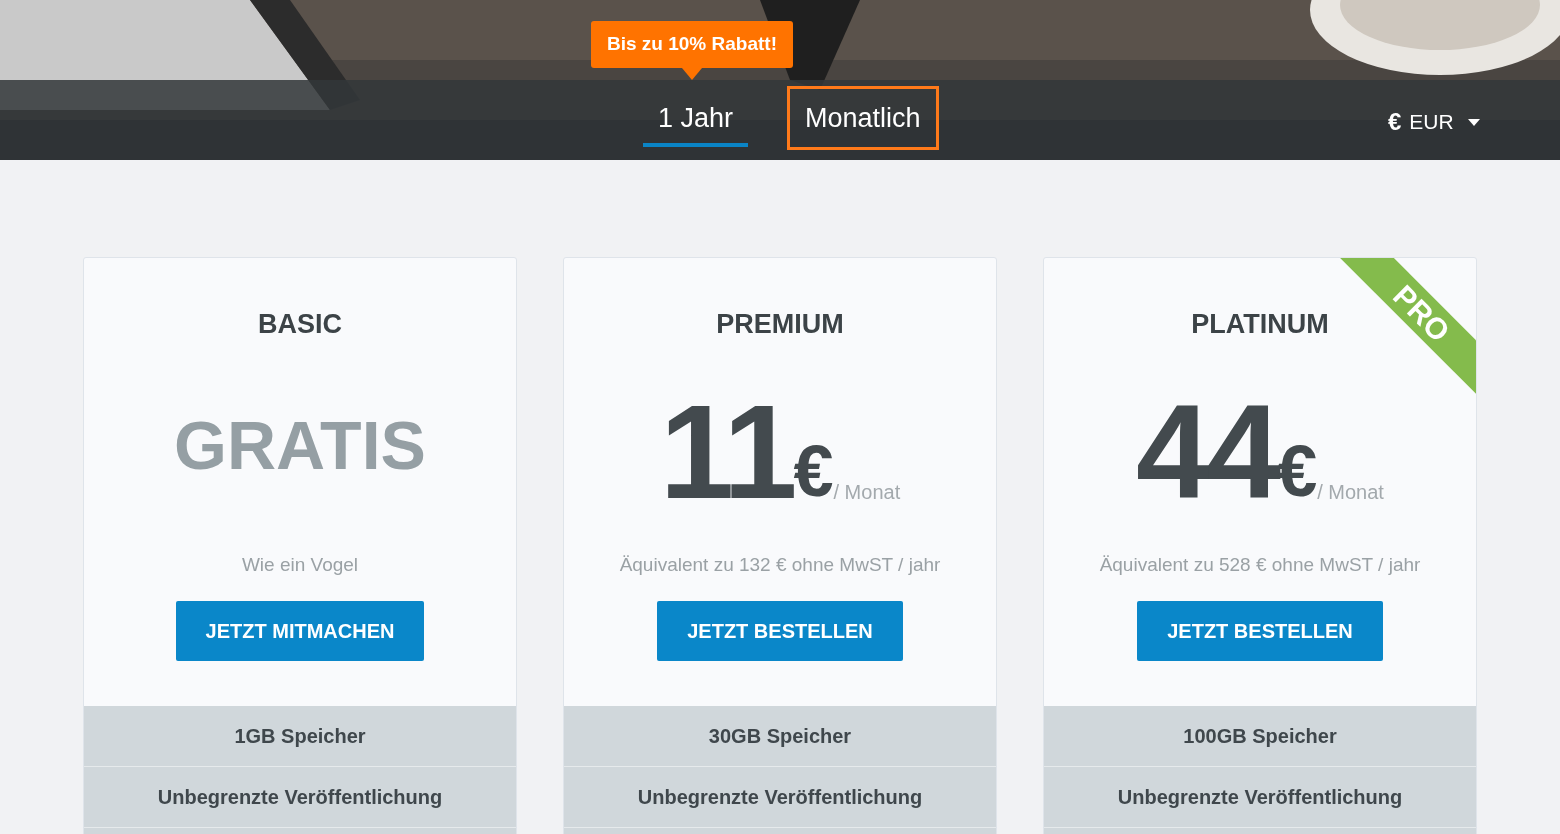 Image resolution: width=1560 pixels, height=834 pixels. I want to click on feature-row: 1GB Speicher, so click(300, 736).